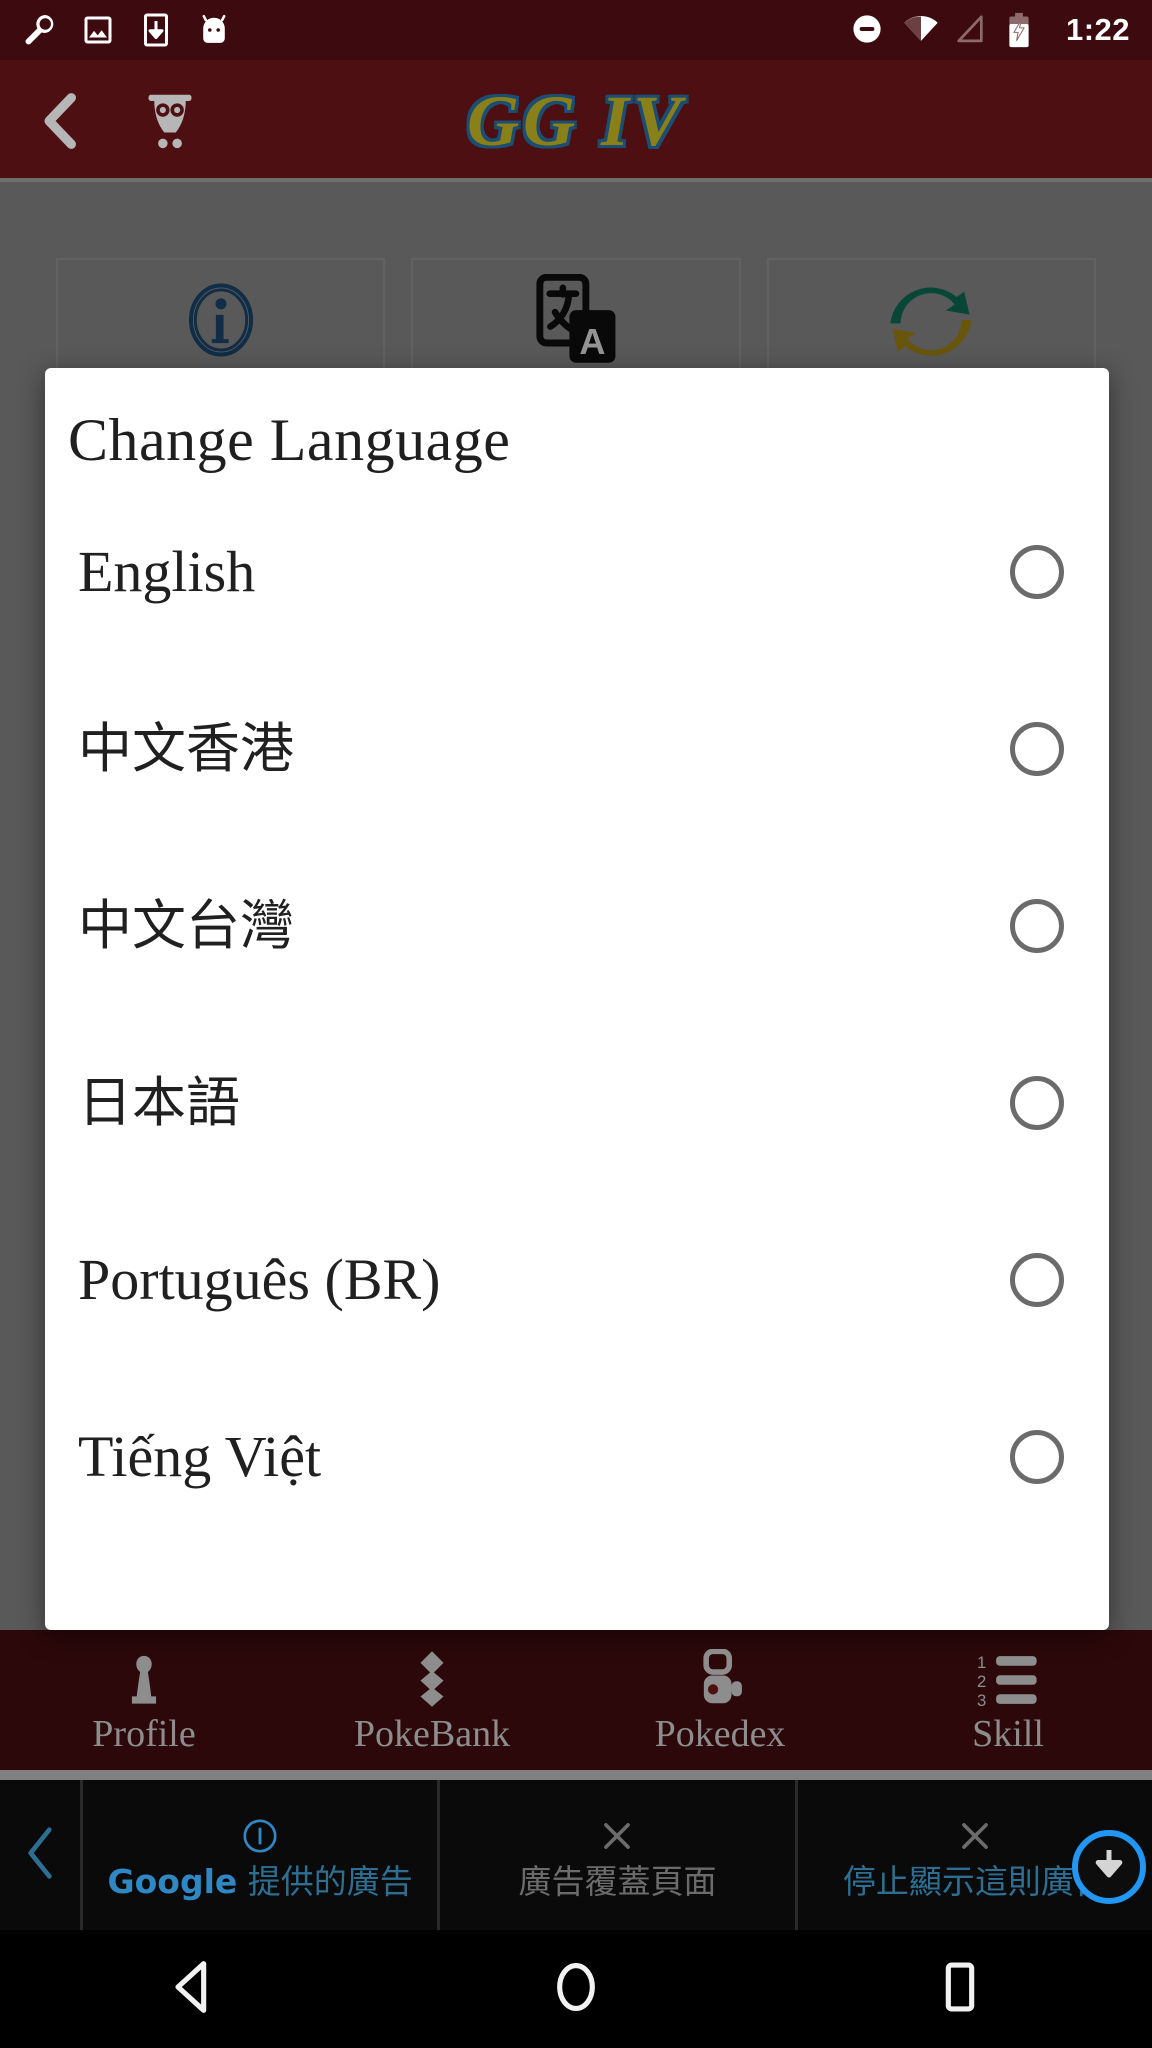 The width and height of the screenshot is (1152, 2048). I want to click on image-icon, so click(98, 30).